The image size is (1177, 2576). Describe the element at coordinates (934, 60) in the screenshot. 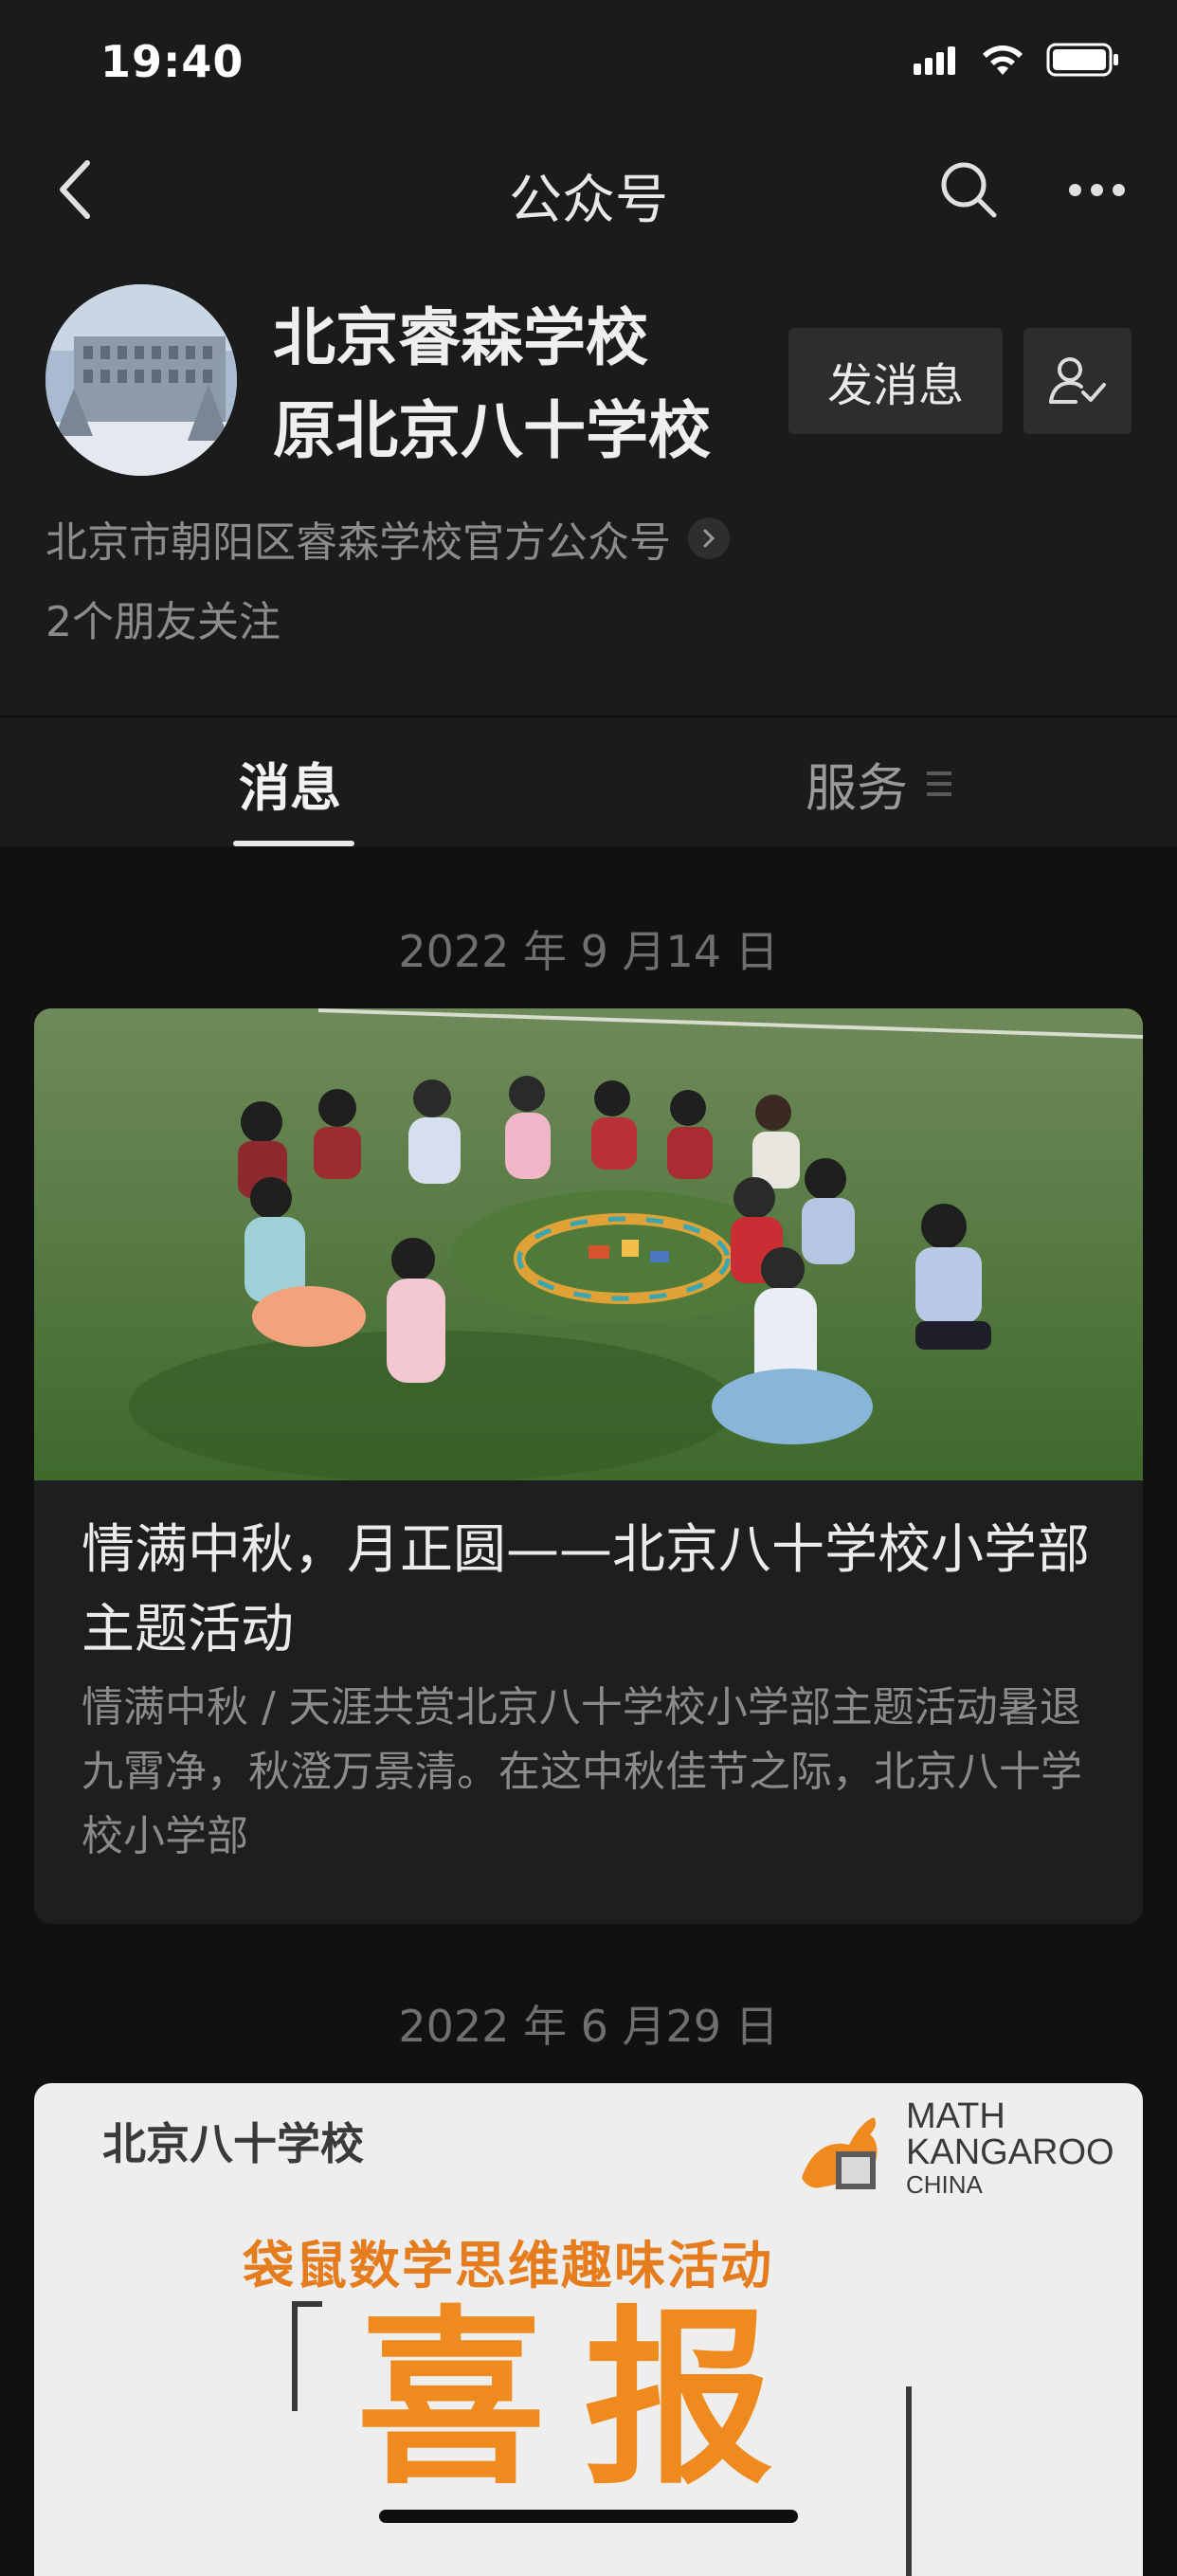

I see `cellular-signal-icon` at that location.